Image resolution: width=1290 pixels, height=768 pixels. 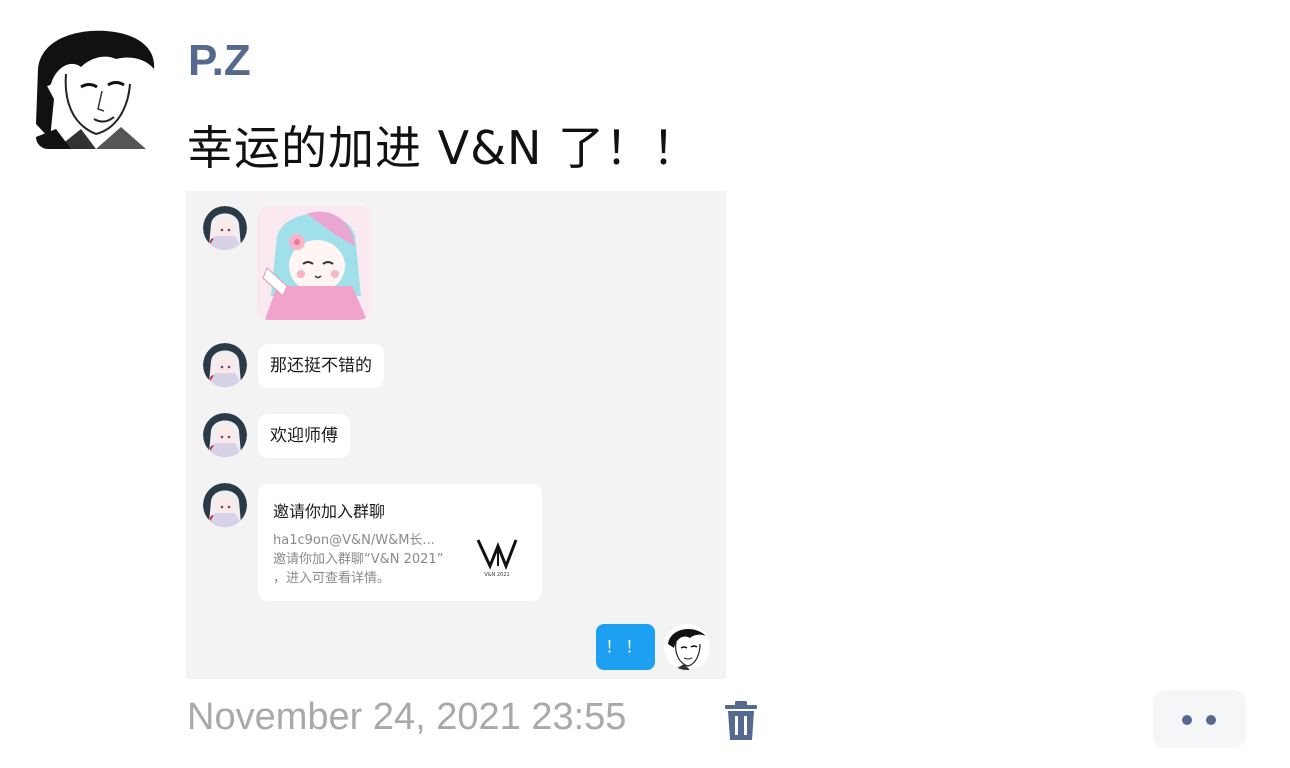 What do you see at coordinates (497, 557) in the screenshot?
I see `group-logo: V&N 2021` at bounding box center [497, 557].